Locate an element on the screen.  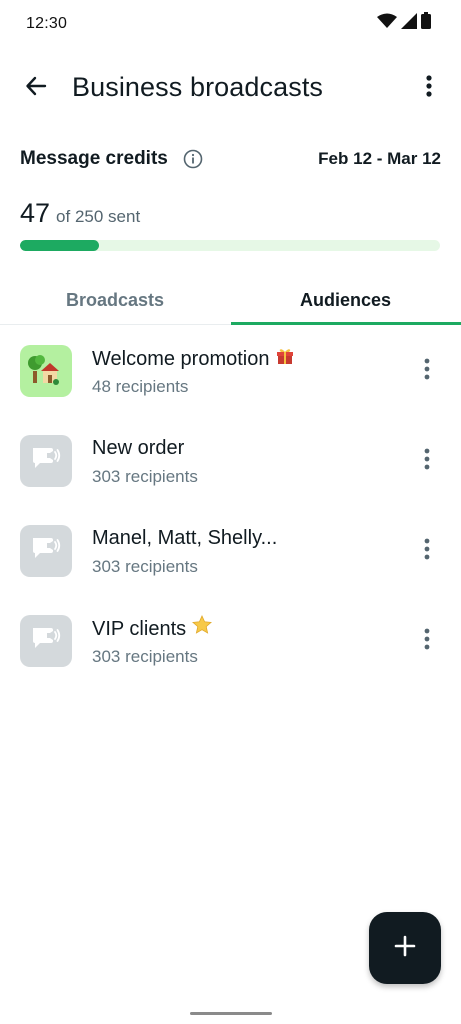
arrow-back-icon is located at coordinates (36, 88).